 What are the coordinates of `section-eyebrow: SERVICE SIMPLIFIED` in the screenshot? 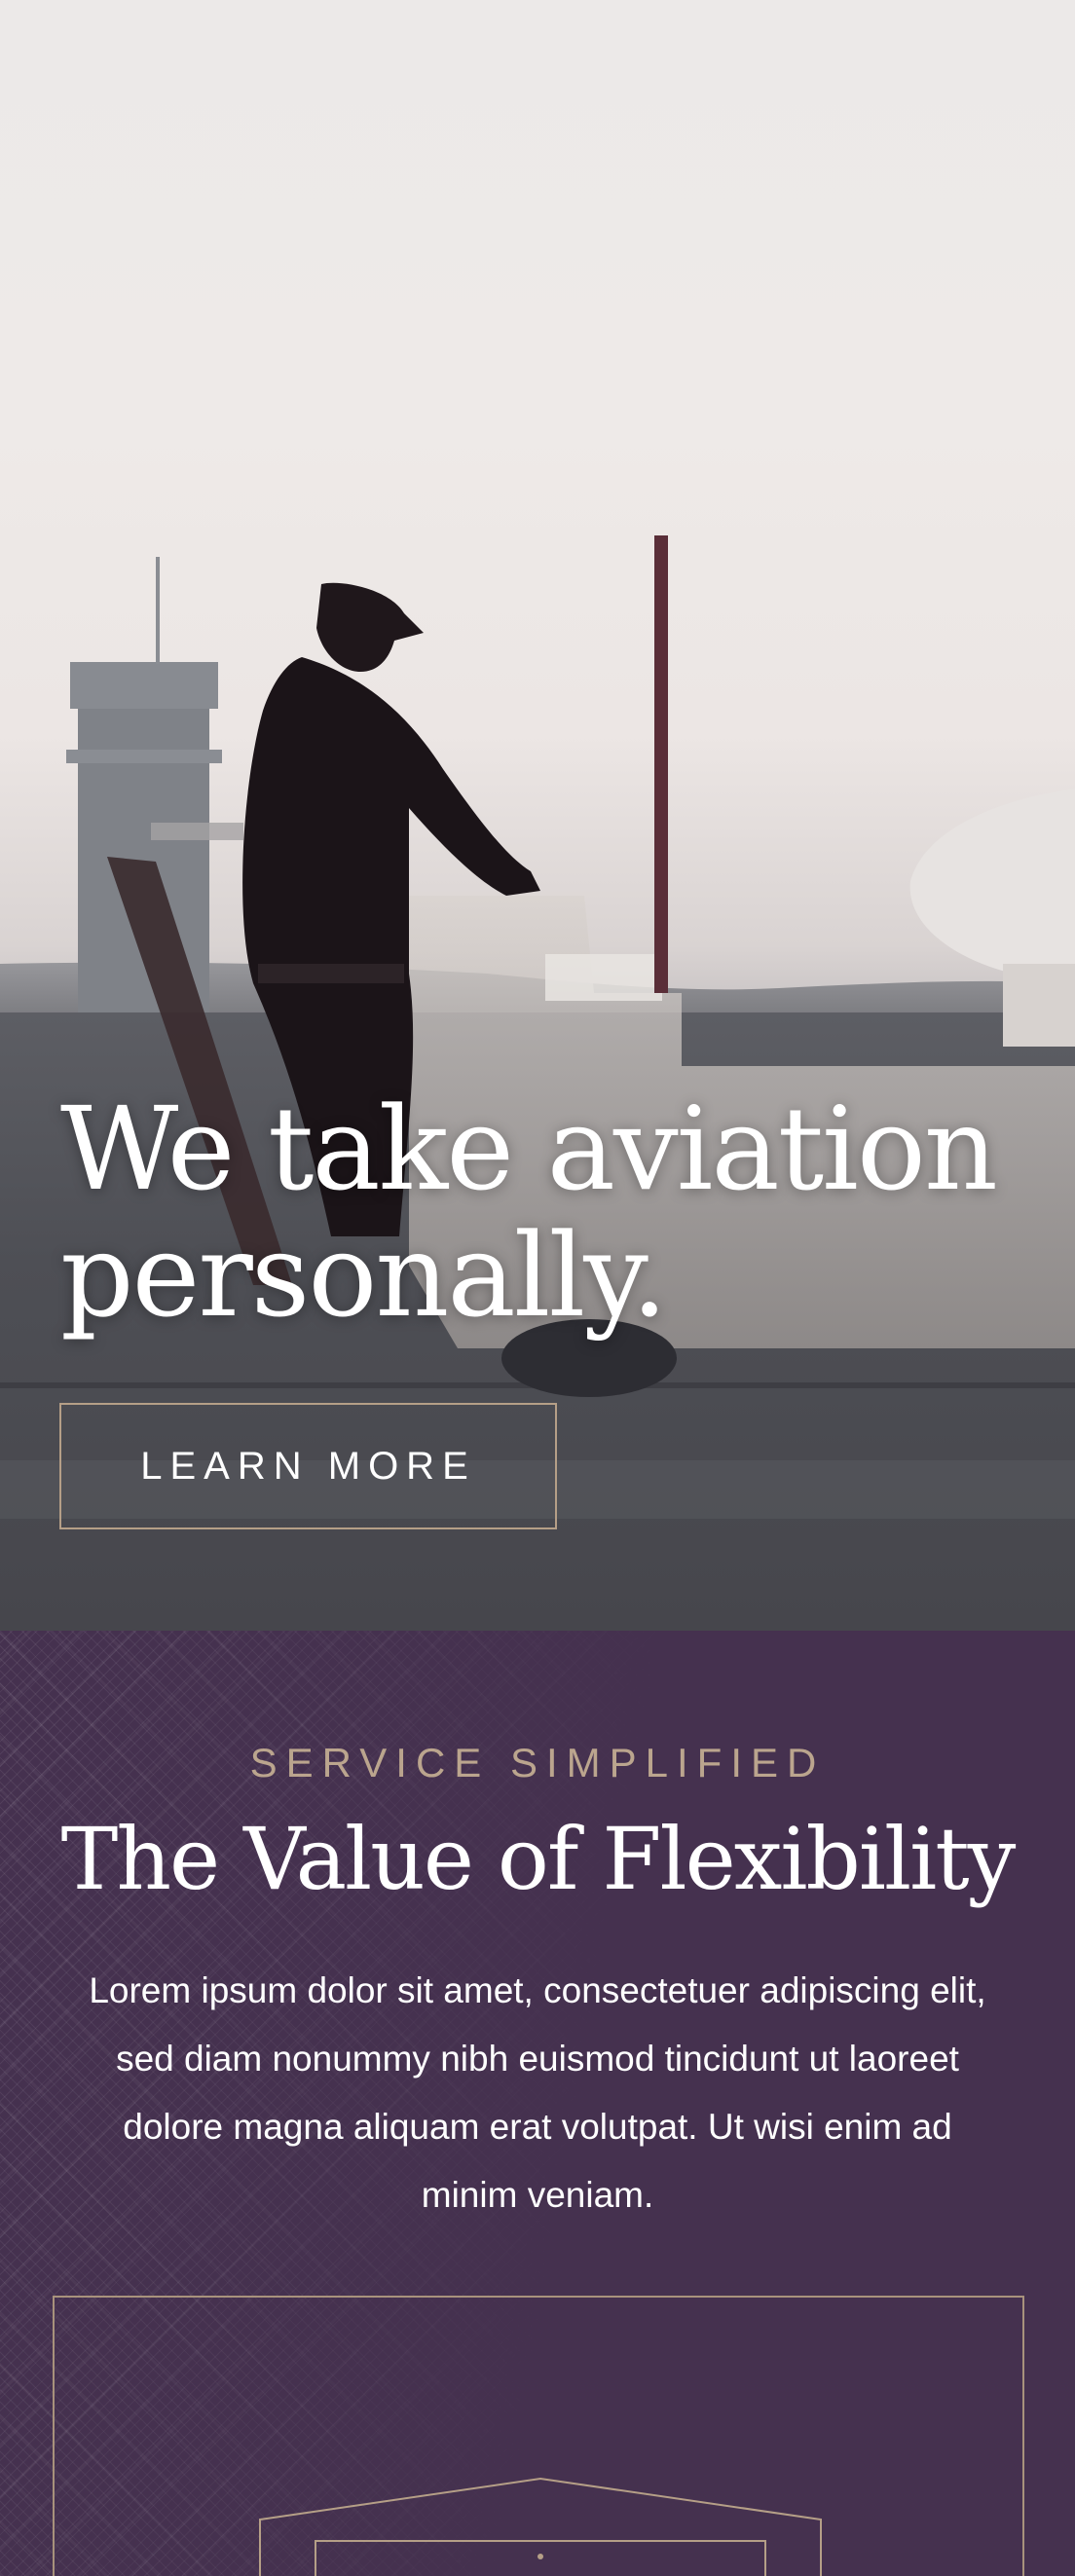 It's located at (537, 1762).